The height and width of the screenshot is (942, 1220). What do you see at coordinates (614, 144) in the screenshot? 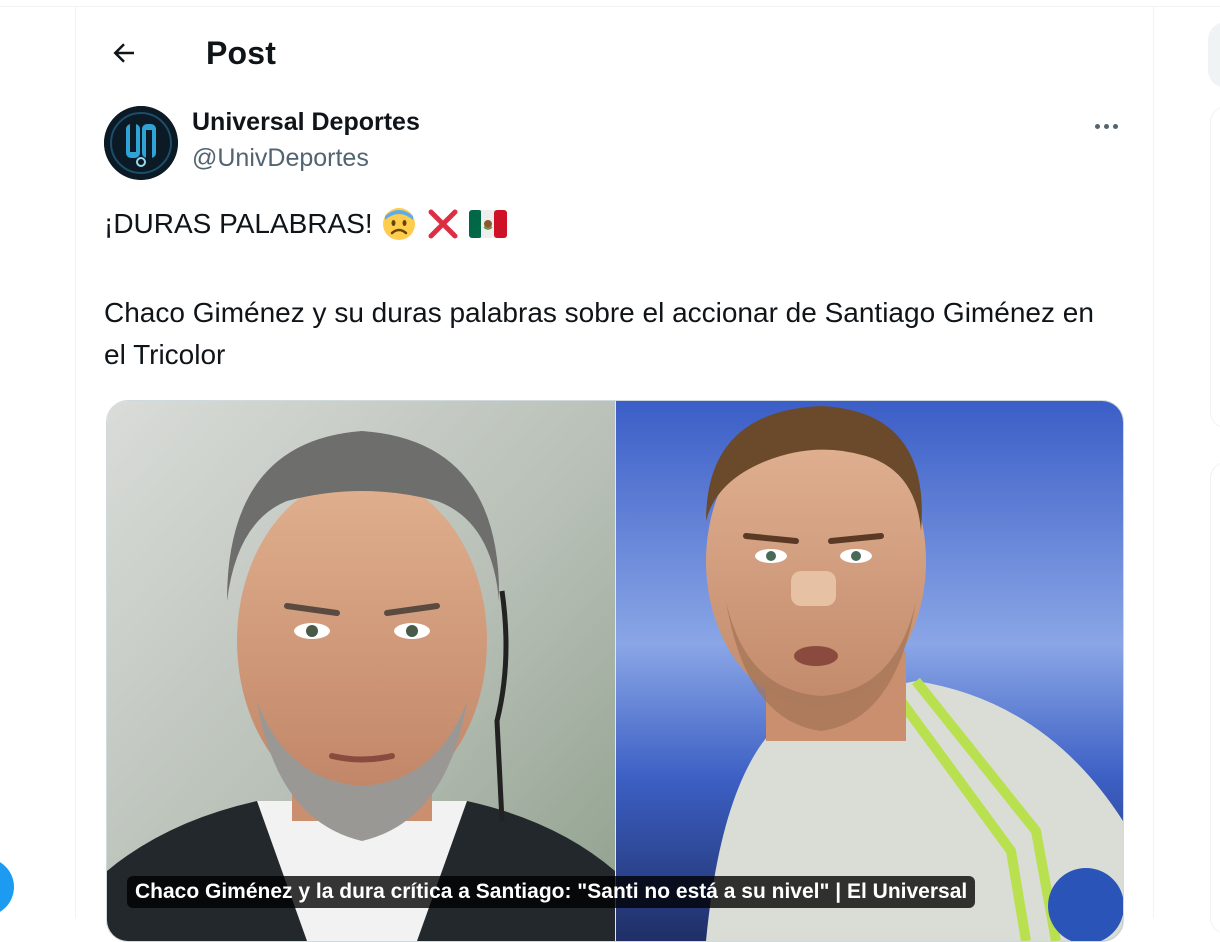
I see `post-author: Universal Deportes @UnivDeportes` at bounding box center [614, 144].